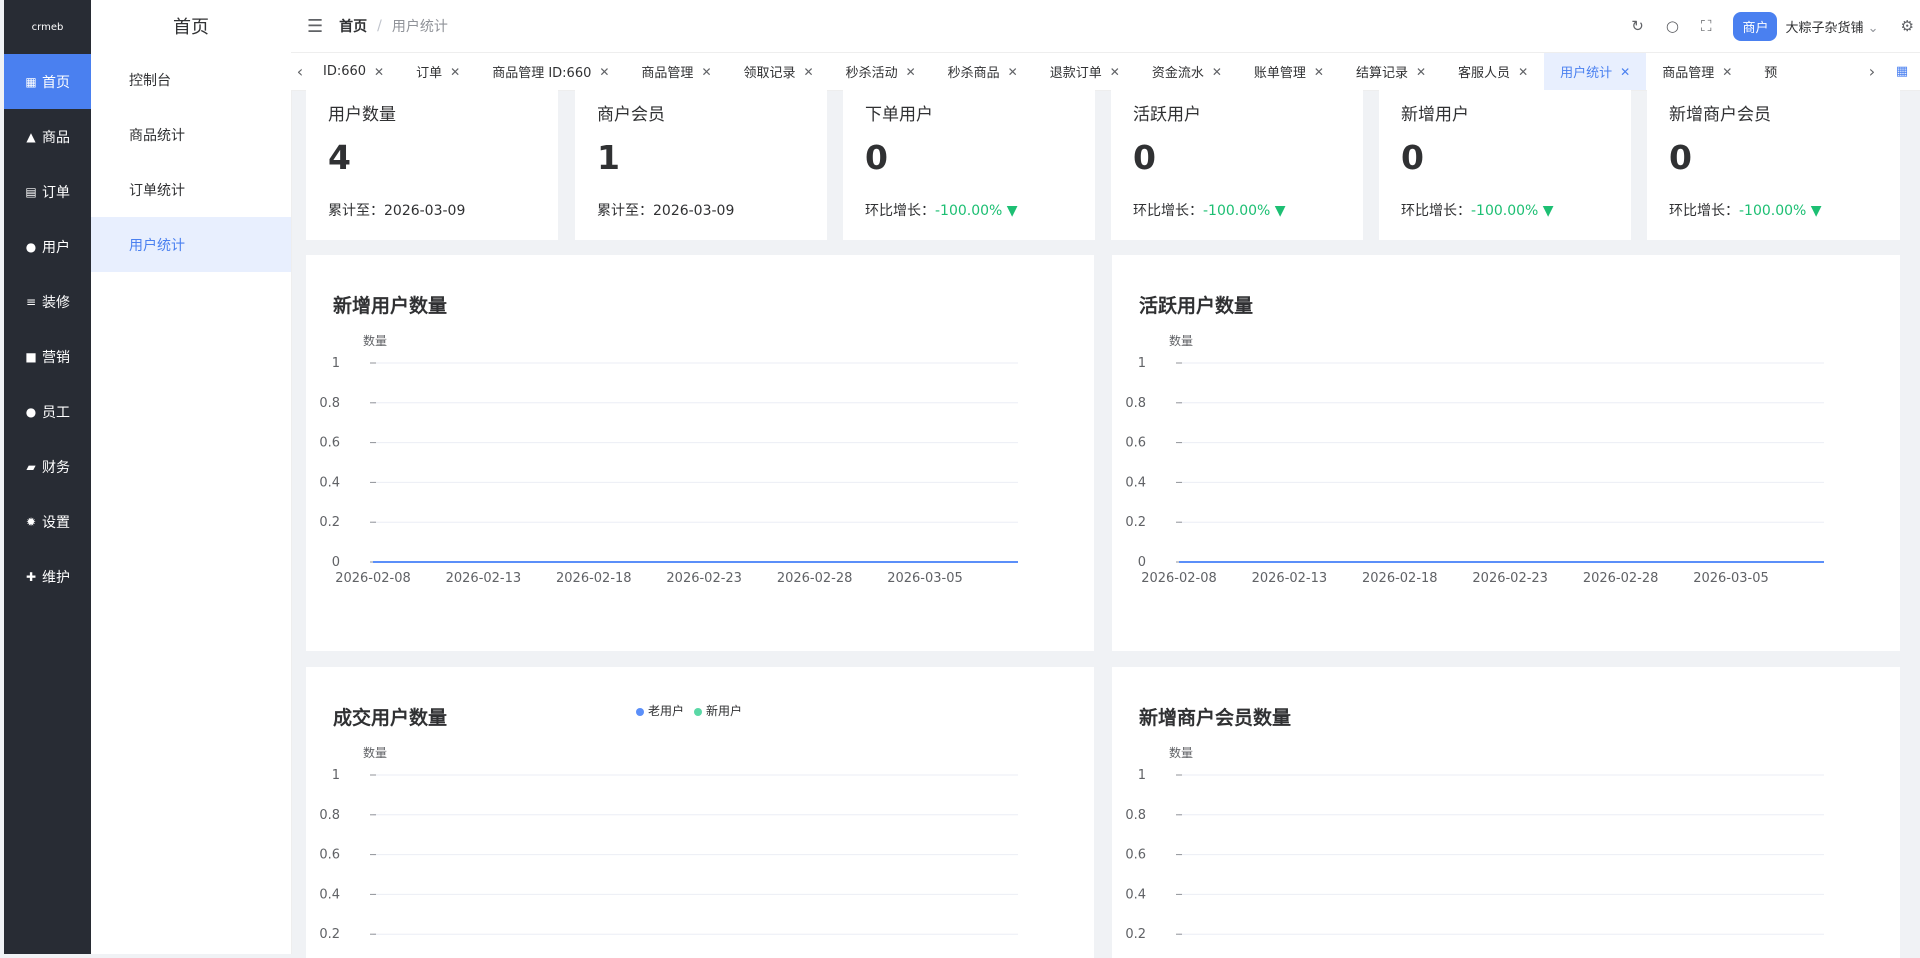 The width and height of the screenshot is (1920, 958). I want to click on shop-icon: ■, so click(31, 356).